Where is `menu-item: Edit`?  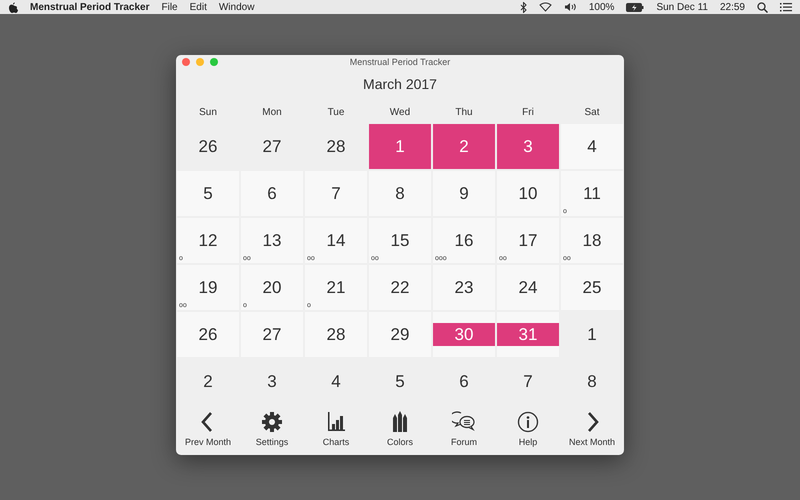
menu-item: Edit is located at coordinates (198, 7).